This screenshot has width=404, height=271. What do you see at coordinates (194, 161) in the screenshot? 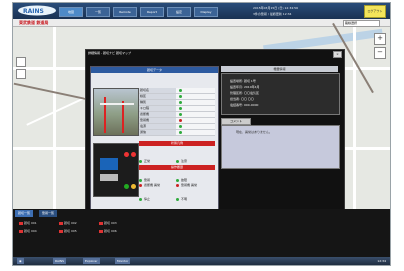
I see `legend-item: 注意` at bounding box center [194, 161].